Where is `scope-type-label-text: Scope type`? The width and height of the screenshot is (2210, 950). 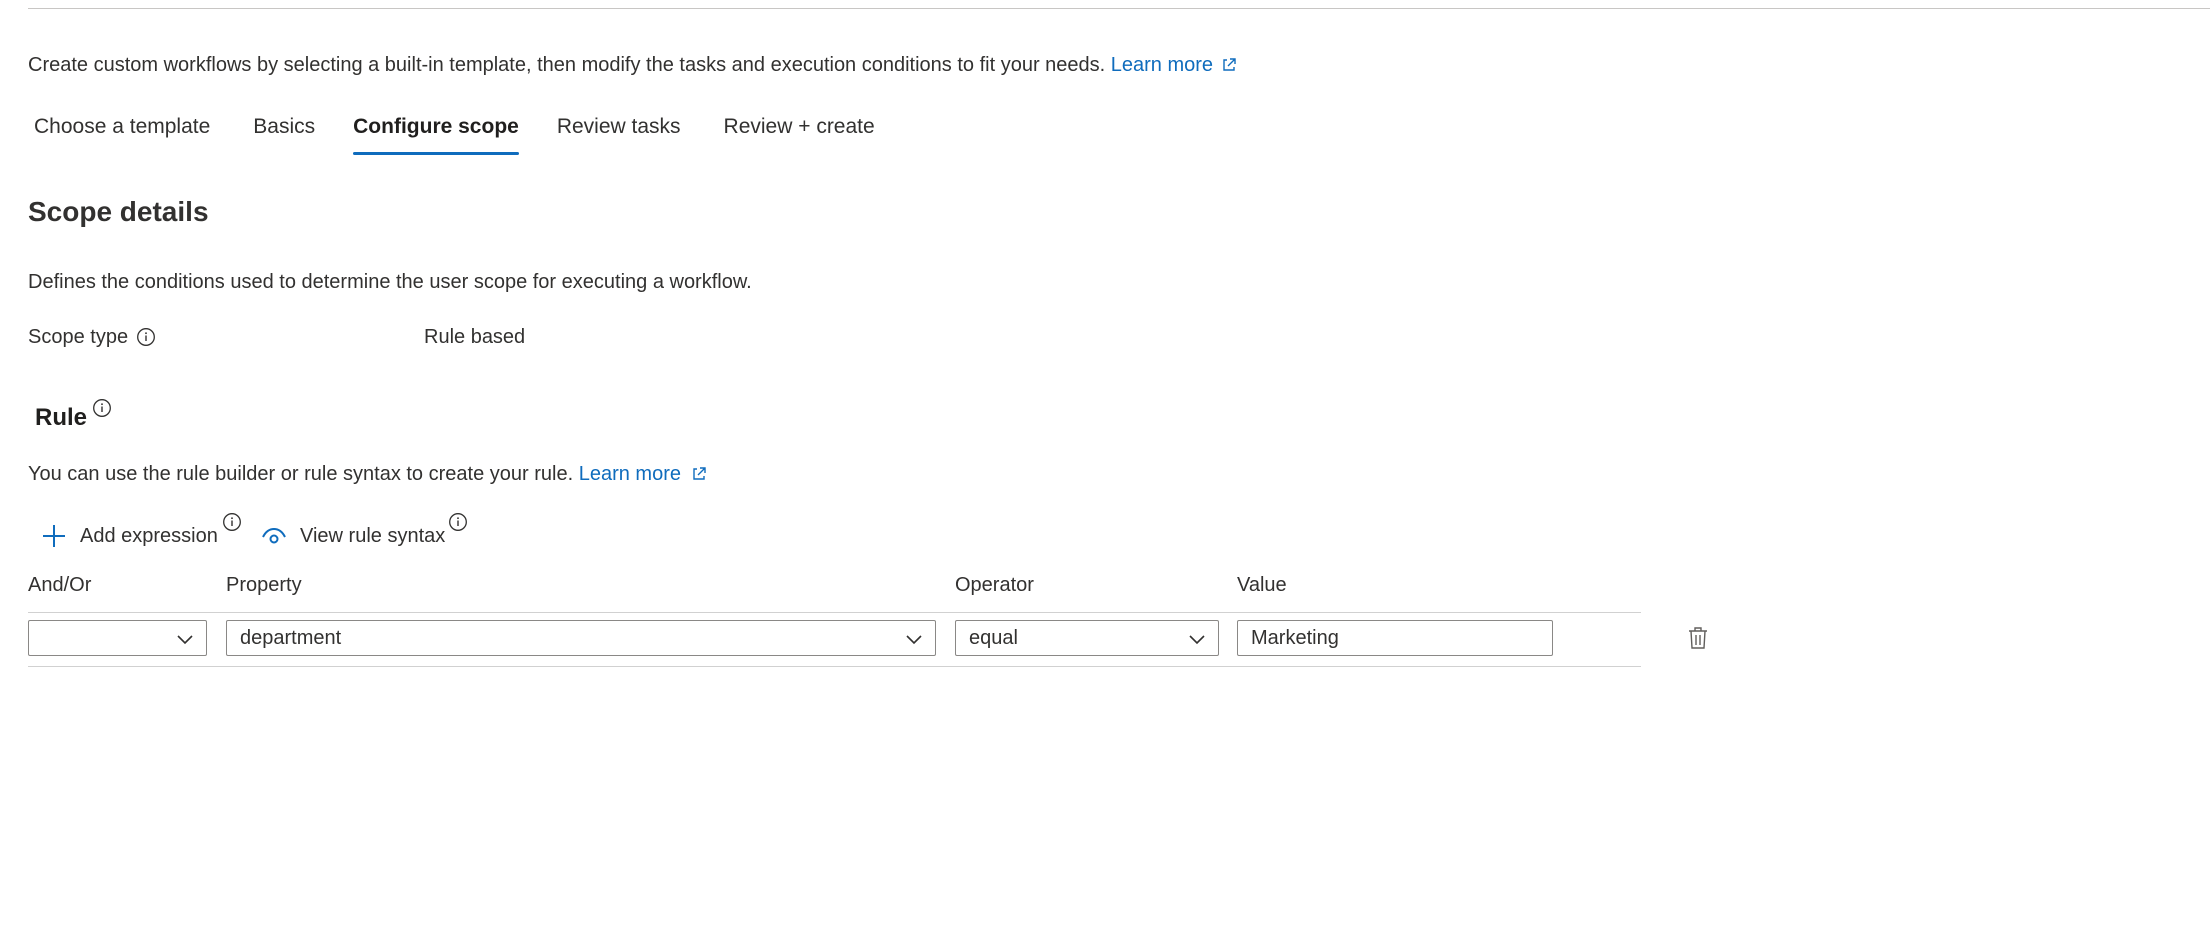 scope-type-label-text: Scope type is located at coordinates (78, 337).